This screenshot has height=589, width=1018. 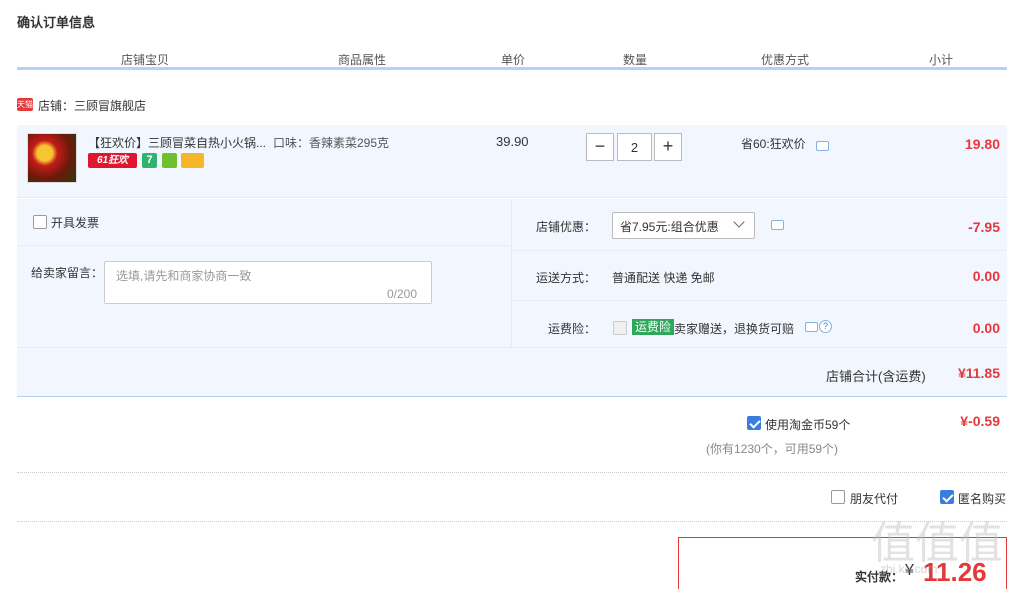 I want to click on header-divider, so click(x=512, y=68).